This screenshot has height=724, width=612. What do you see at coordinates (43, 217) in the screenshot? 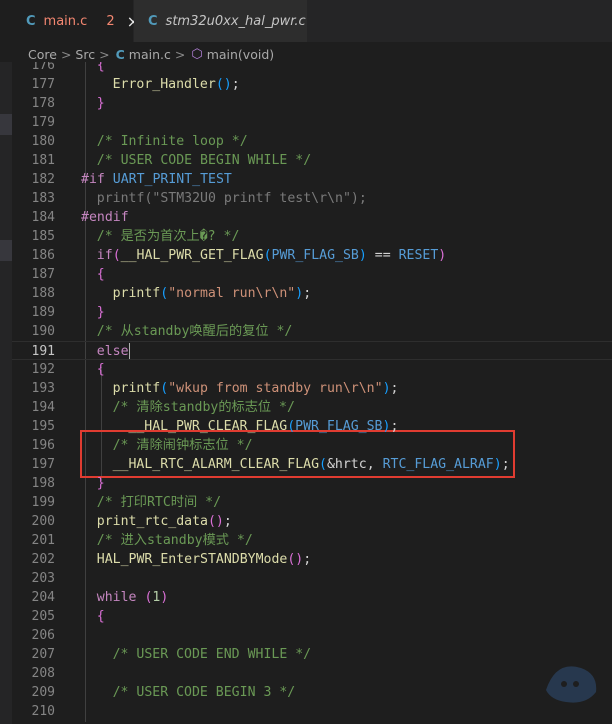
I see `line-number: 184` at bounding box center [43, 217].